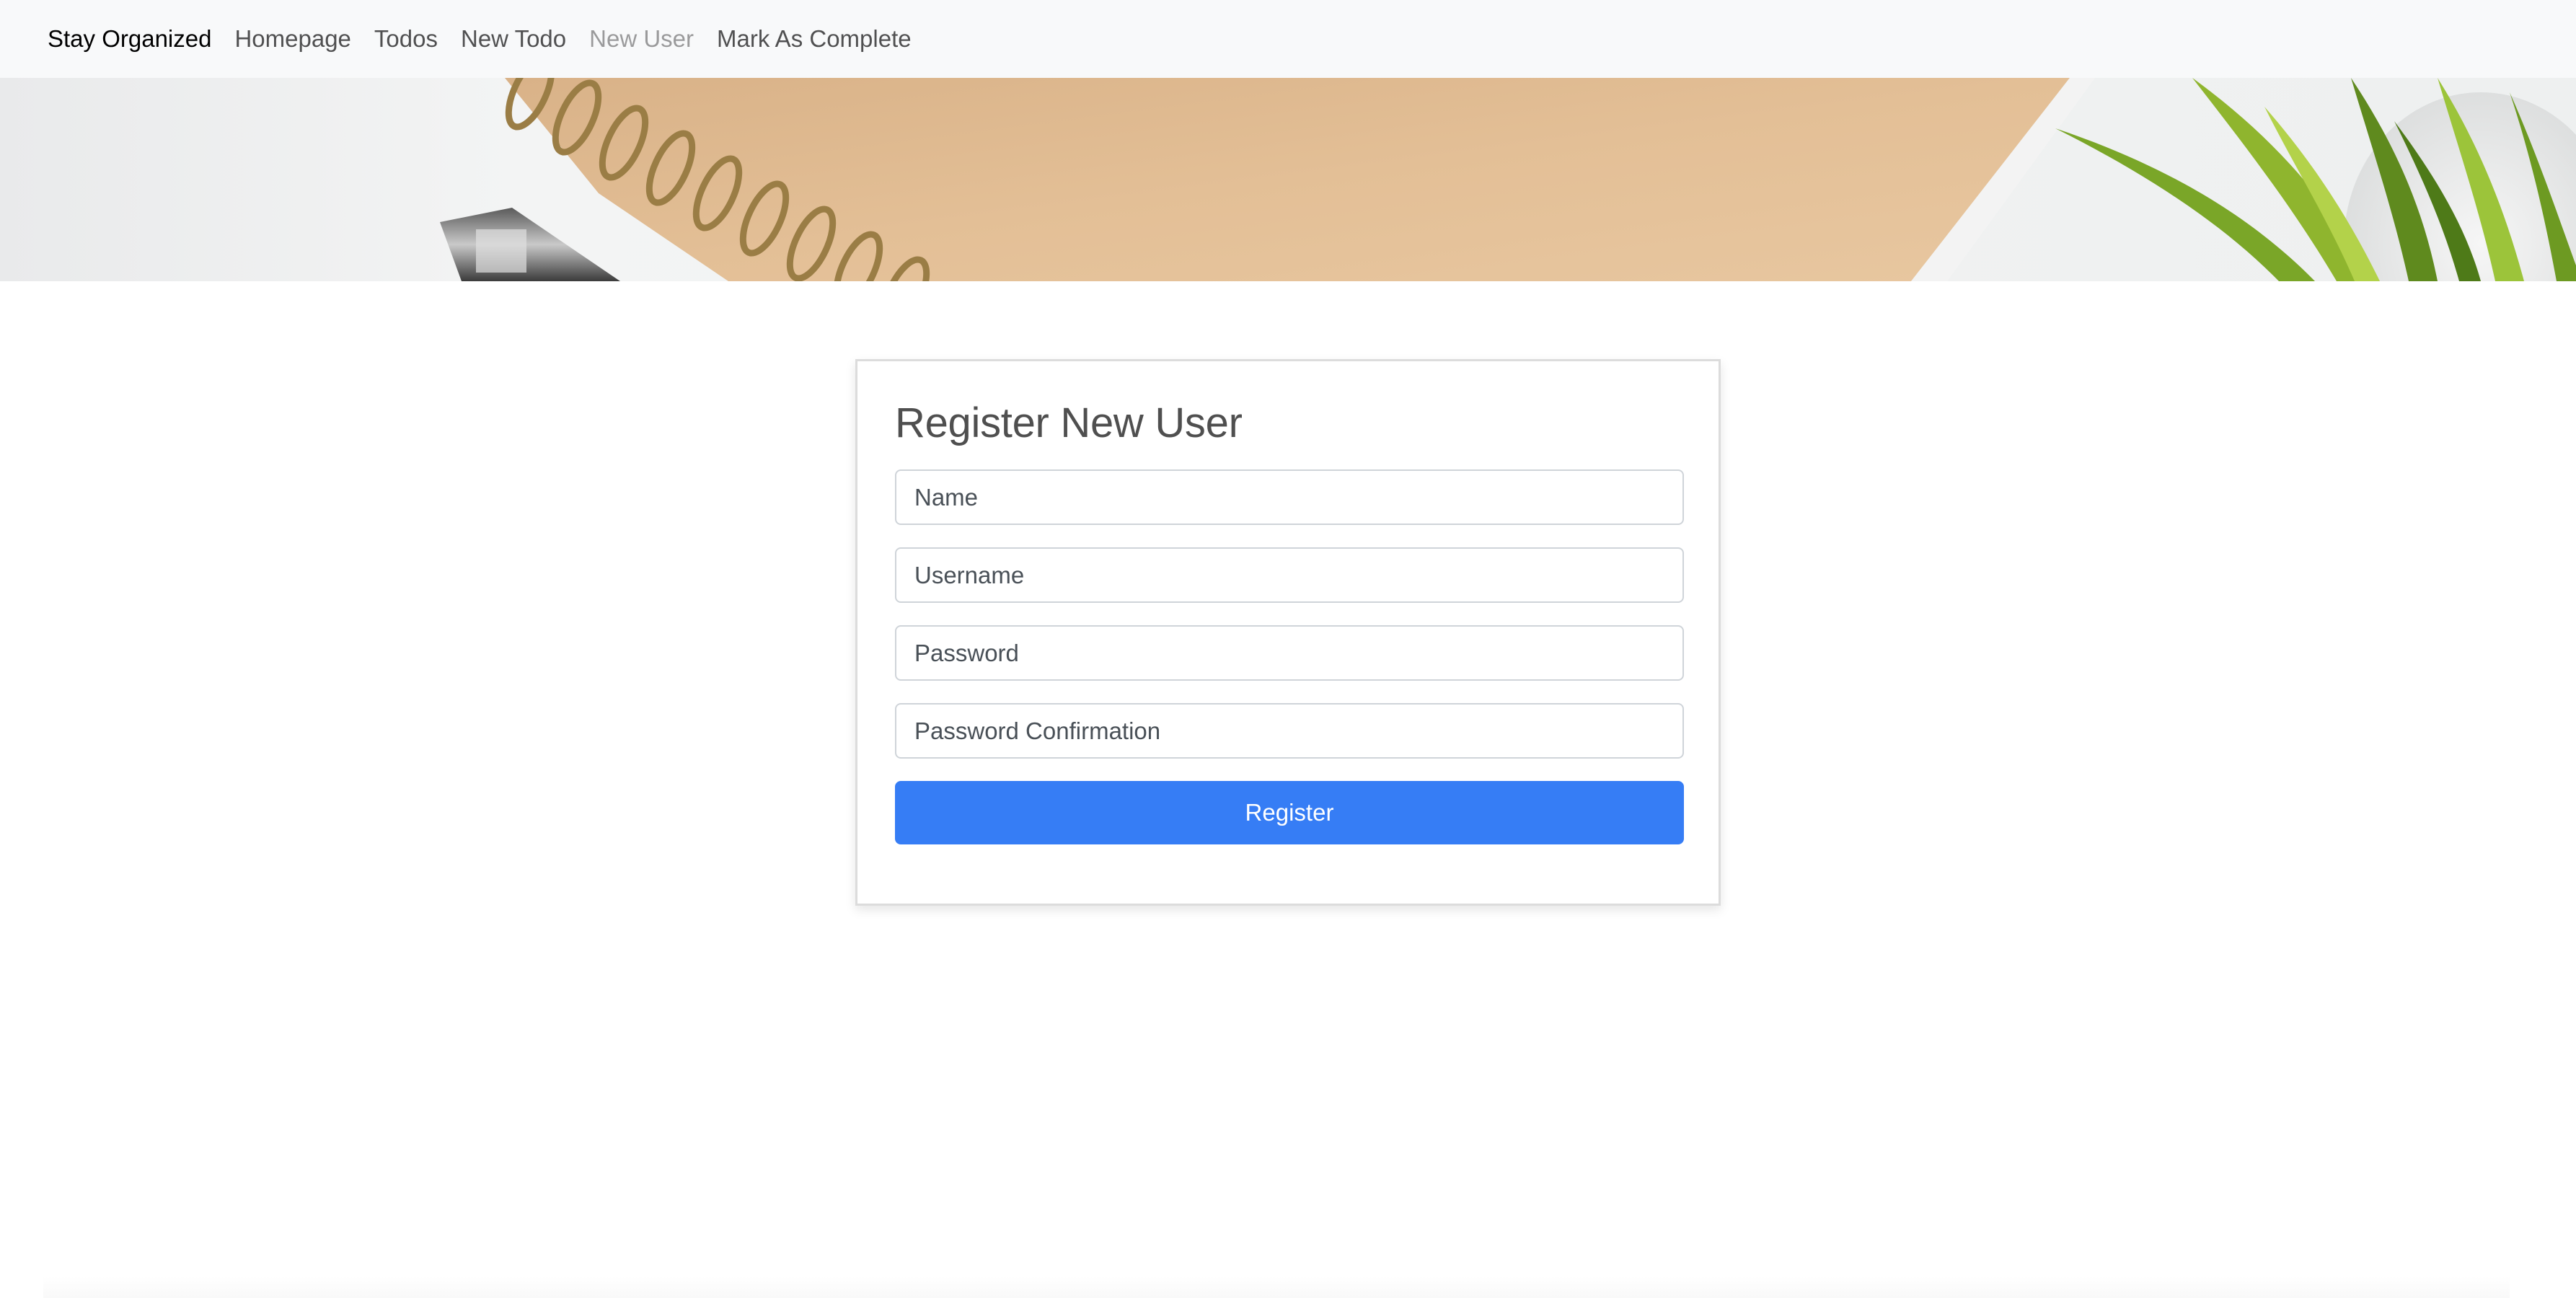 The height and width of the screenshot is (1298, 2576). What do you see at coordinates (129, 39) in the screenshot?
I see `navbar-brand: Stay Organized` at bounding box center [129, 39].